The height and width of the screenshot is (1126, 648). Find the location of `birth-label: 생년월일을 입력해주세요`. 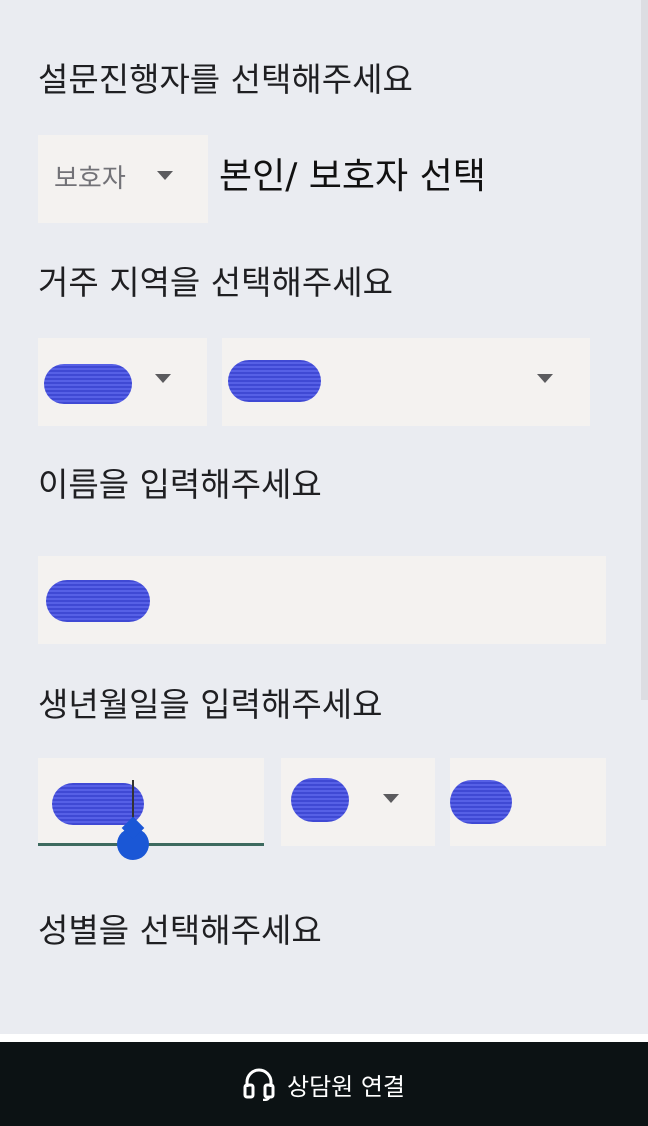

birth-label: 생년월일을 입력해주세요 is located at coordinates (210, 704).